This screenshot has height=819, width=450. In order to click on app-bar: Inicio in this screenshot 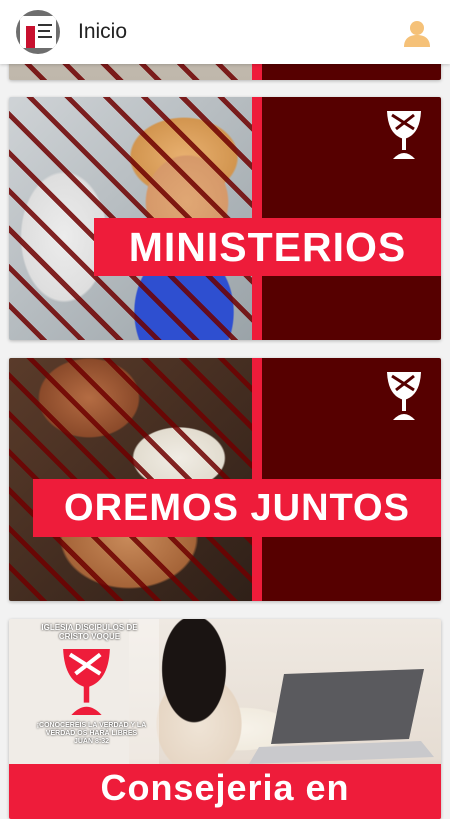, I will do `click(225, 32)`.